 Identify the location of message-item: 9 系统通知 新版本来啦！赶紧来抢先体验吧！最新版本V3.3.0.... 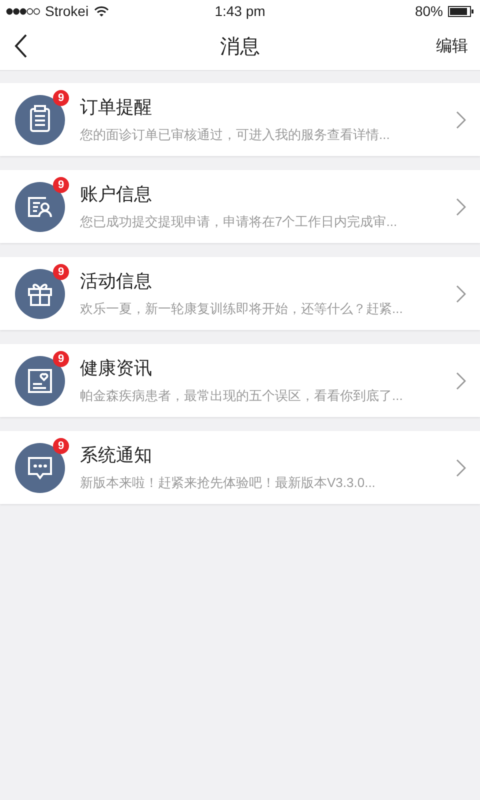
(240, 467).